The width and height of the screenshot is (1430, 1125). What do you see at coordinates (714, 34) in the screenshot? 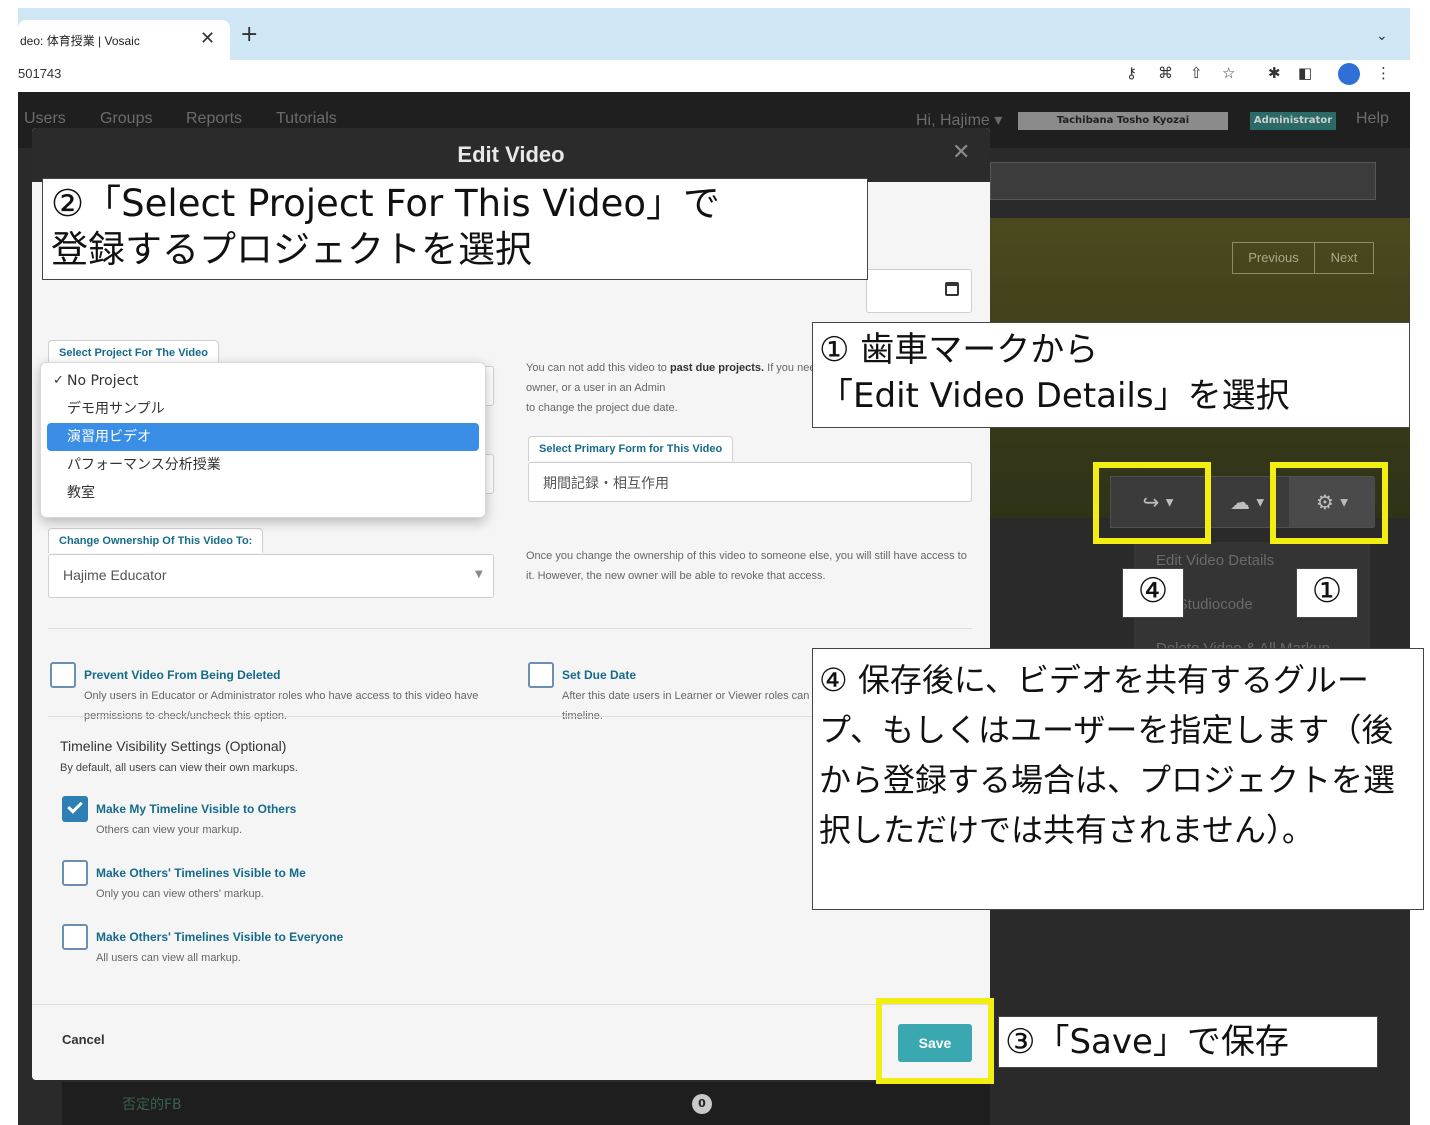
I see `browser-tab-bar: deo: 体育授業 | Vosaic ✕ + ⌄` at bounding box center [714, 34].